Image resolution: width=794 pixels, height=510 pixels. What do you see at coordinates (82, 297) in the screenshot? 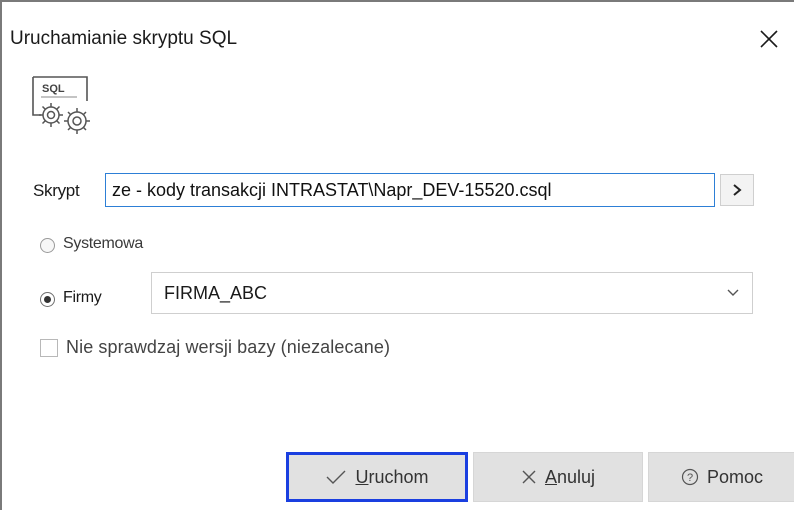
I see `radio-firmy-label: Firmy` at bounding box center [82, 297].